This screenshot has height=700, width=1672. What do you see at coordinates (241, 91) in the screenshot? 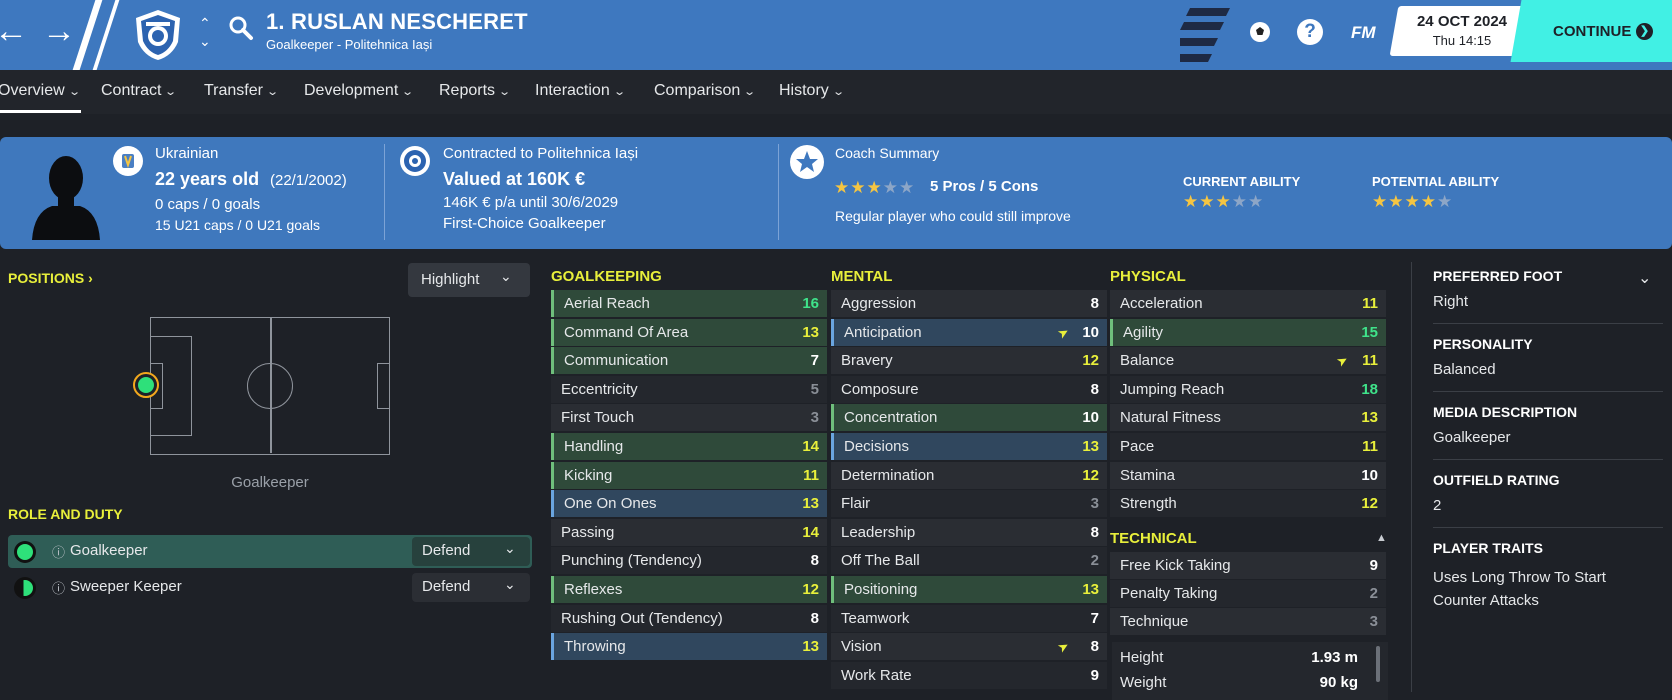
I see `tab-transfer: Transfer ⌄` at bounding box center [241, 91].